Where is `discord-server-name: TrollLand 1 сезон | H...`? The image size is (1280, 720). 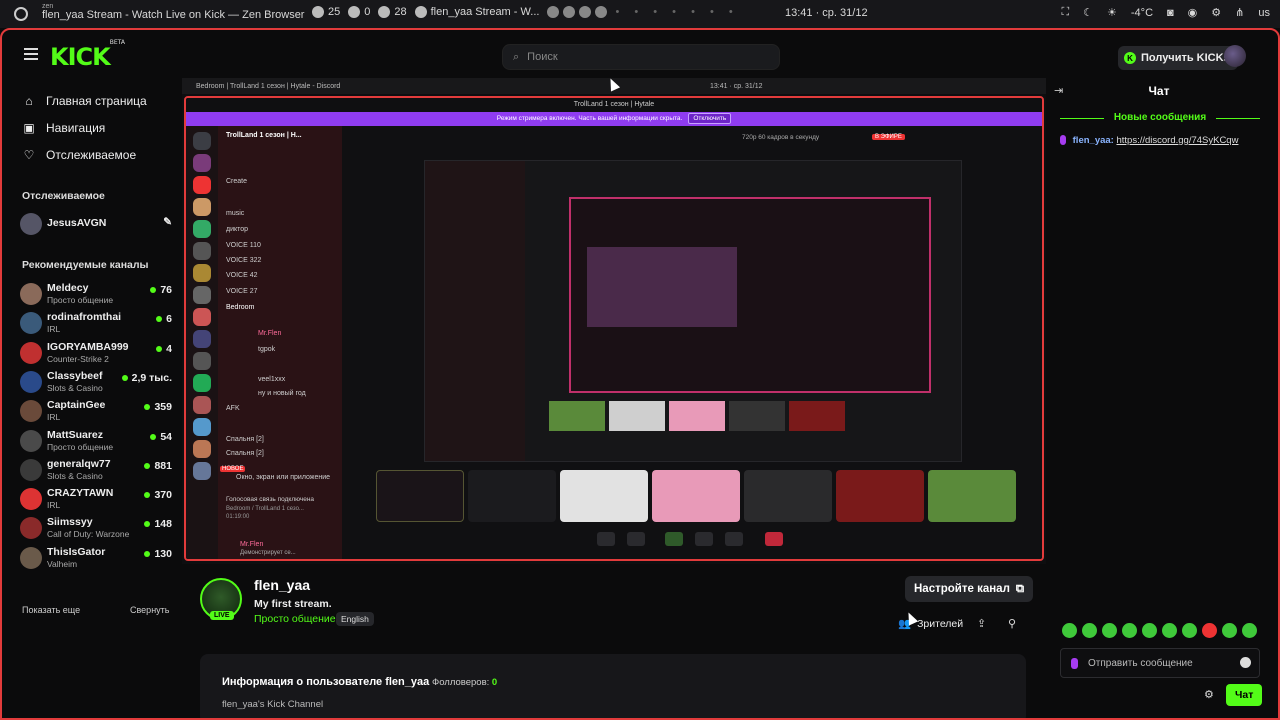 discord-server-name: TrollLand 1 сезон | H... is located at coordinates (264, 135).